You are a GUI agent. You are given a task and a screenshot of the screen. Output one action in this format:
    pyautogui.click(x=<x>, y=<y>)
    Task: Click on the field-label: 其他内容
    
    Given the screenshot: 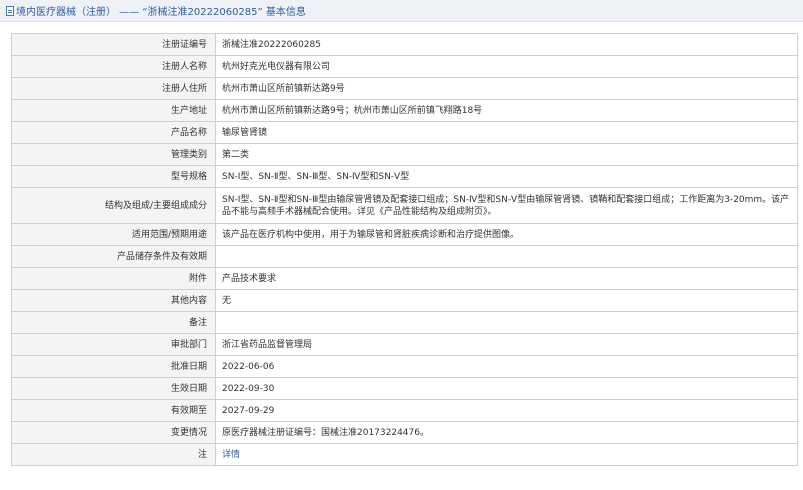 What is the action you would take?
    pyautogui.click(x=113, y=300)
    